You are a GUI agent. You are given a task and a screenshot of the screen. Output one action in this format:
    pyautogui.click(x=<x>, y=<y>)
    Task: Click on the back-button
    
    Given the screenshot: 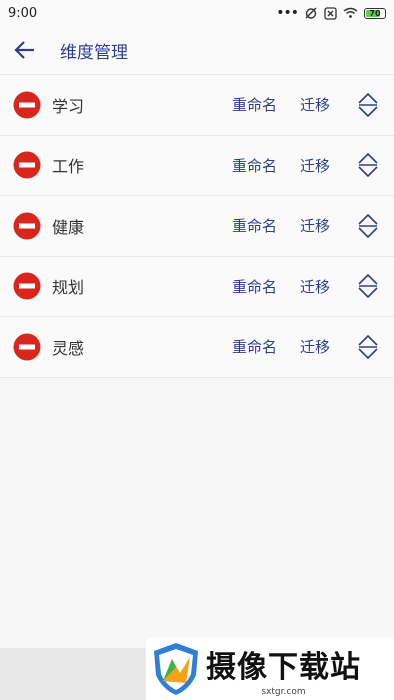 What is the action you would take?
    pyautogui.click(x=25, y=50)
    